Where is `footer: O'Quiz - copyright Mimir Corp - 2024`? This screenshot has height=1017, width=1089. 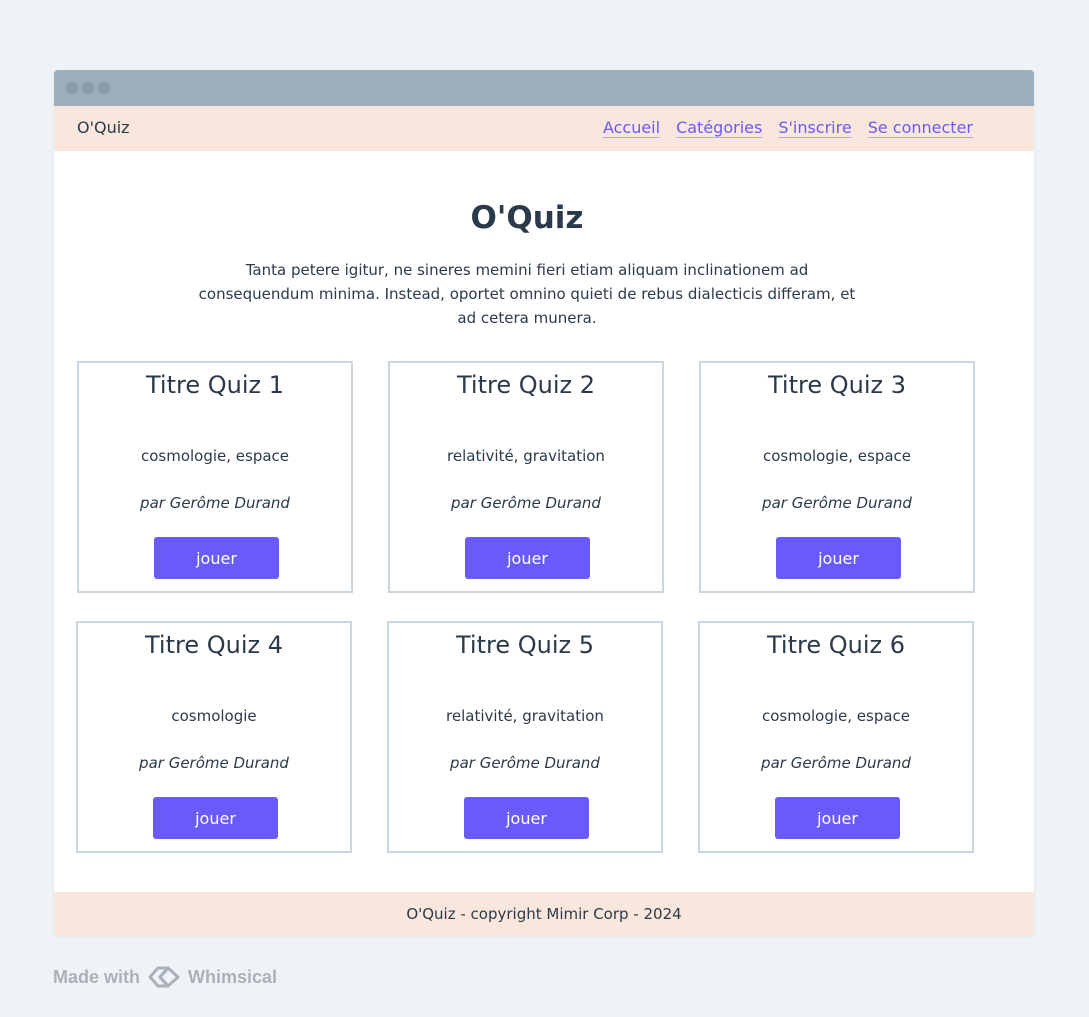 footer: O'Quiz - copyright Mimir Corp - 2024 is located at coordinates (544, 914).